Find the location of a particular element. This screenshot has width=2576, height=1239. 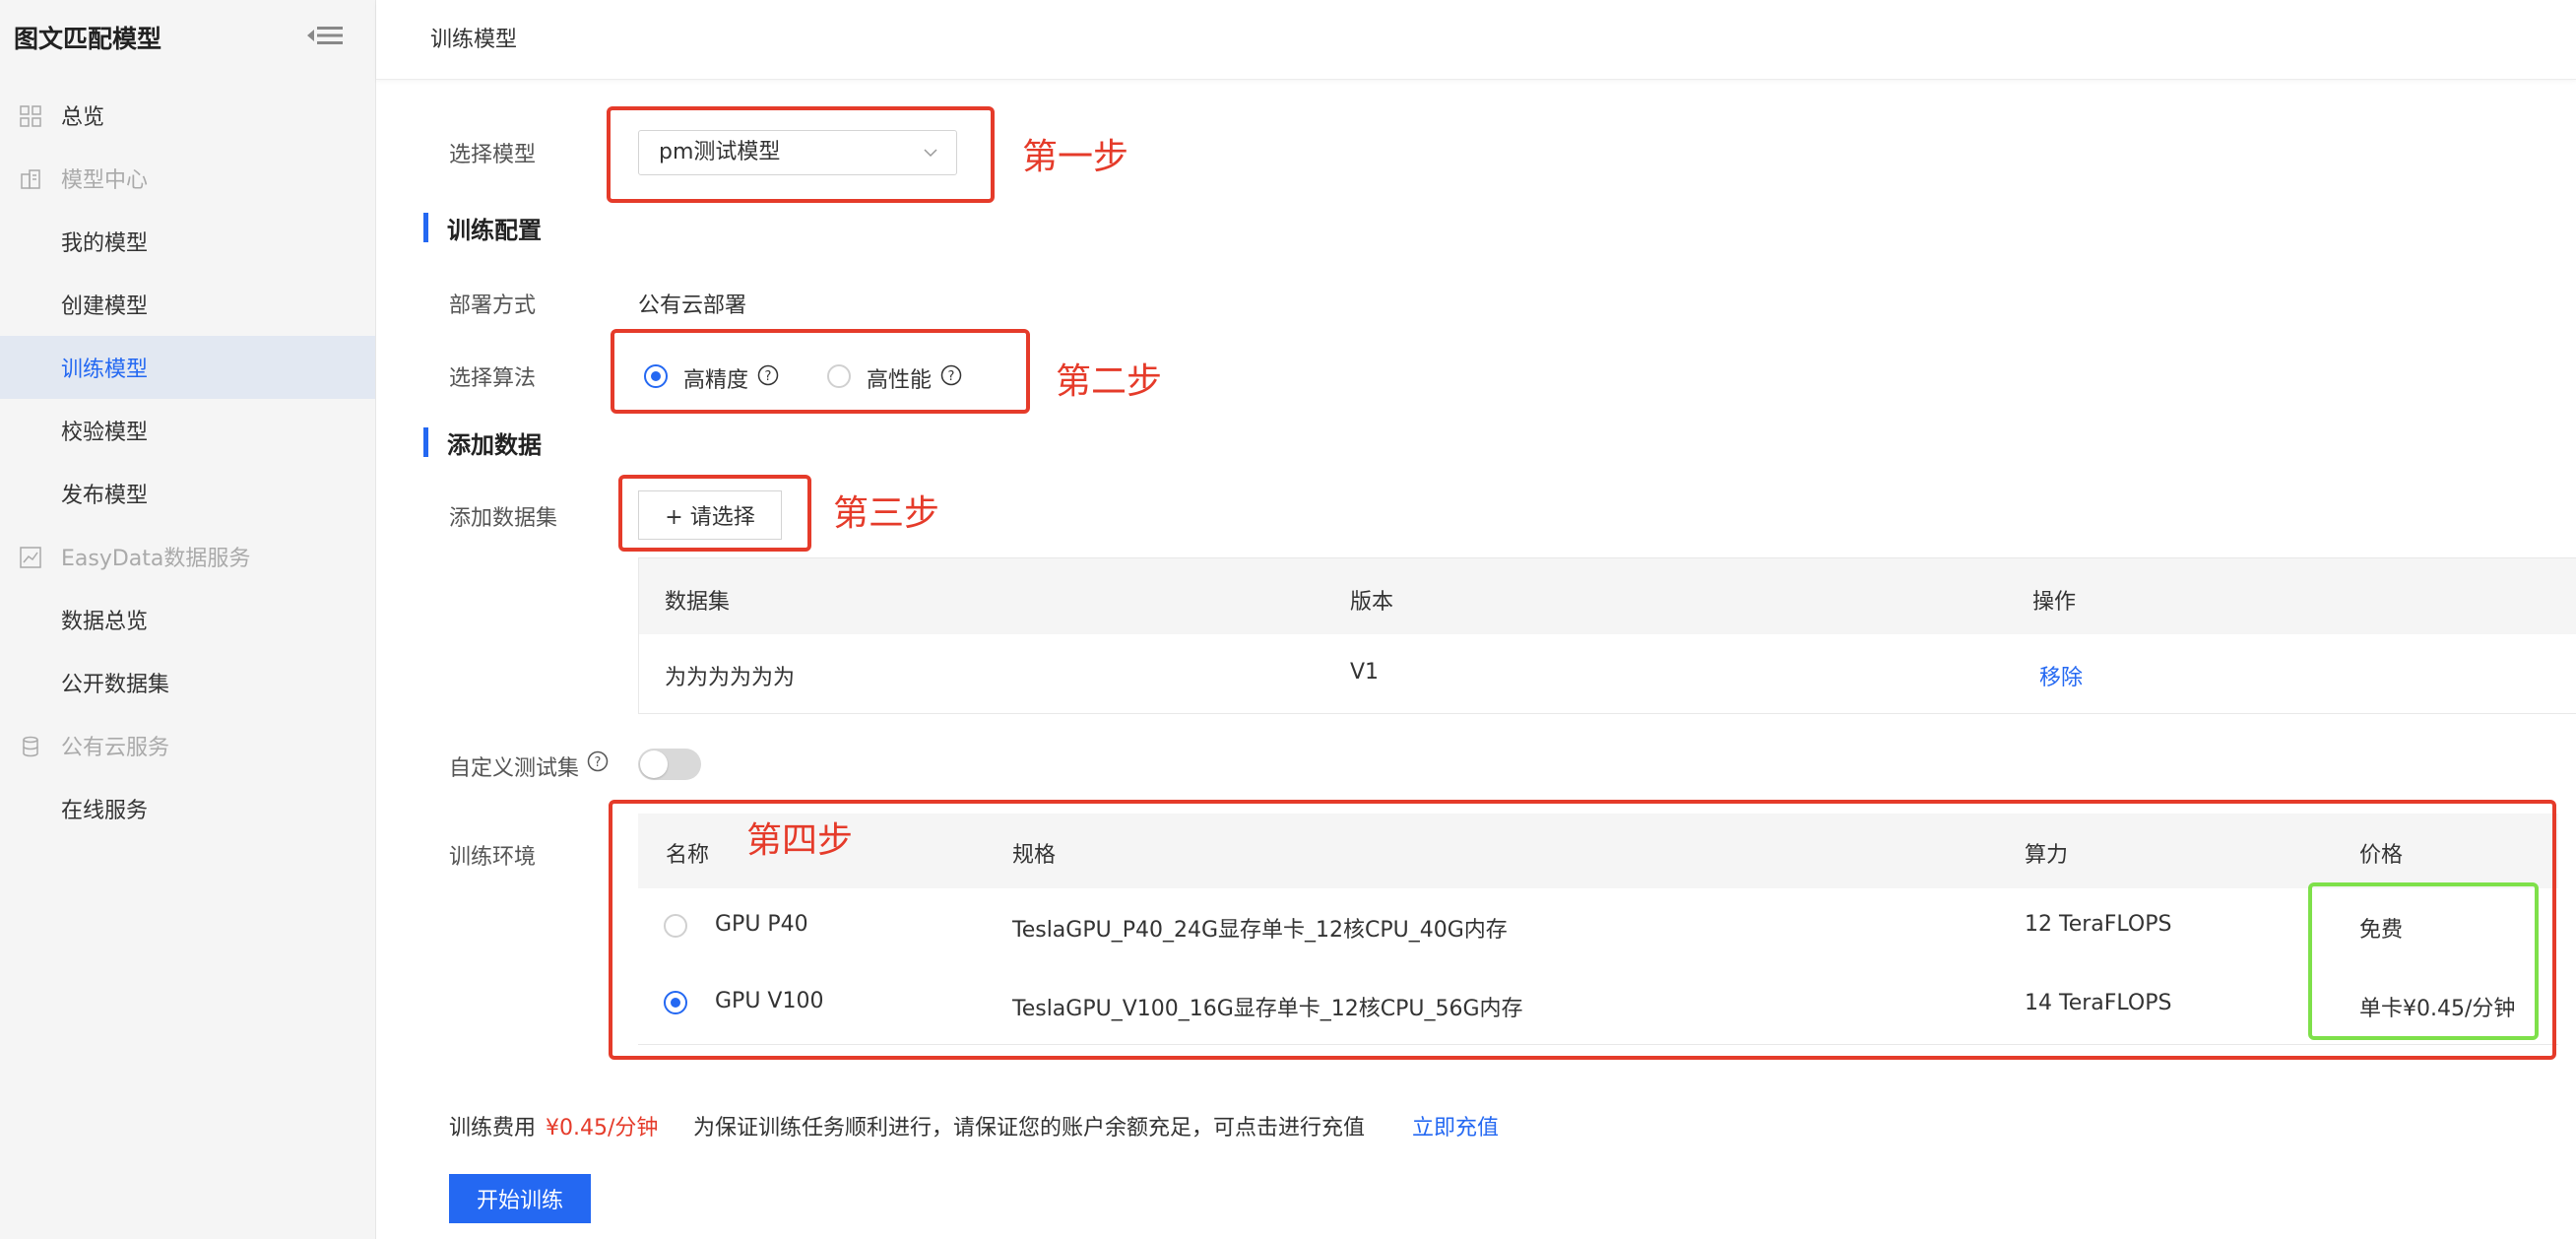

custom-test-label: 自定义测试集 is located at coordinates (514, 768).